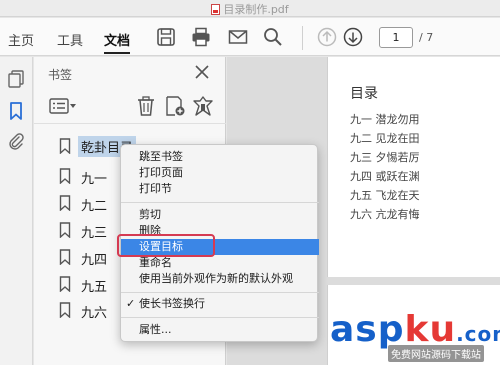 This screenshot has height=365, width=500. What do you see at coordinates (16, 211) in the screenshot?
I see `left-tool-strip` at bounding box center [16, 211].